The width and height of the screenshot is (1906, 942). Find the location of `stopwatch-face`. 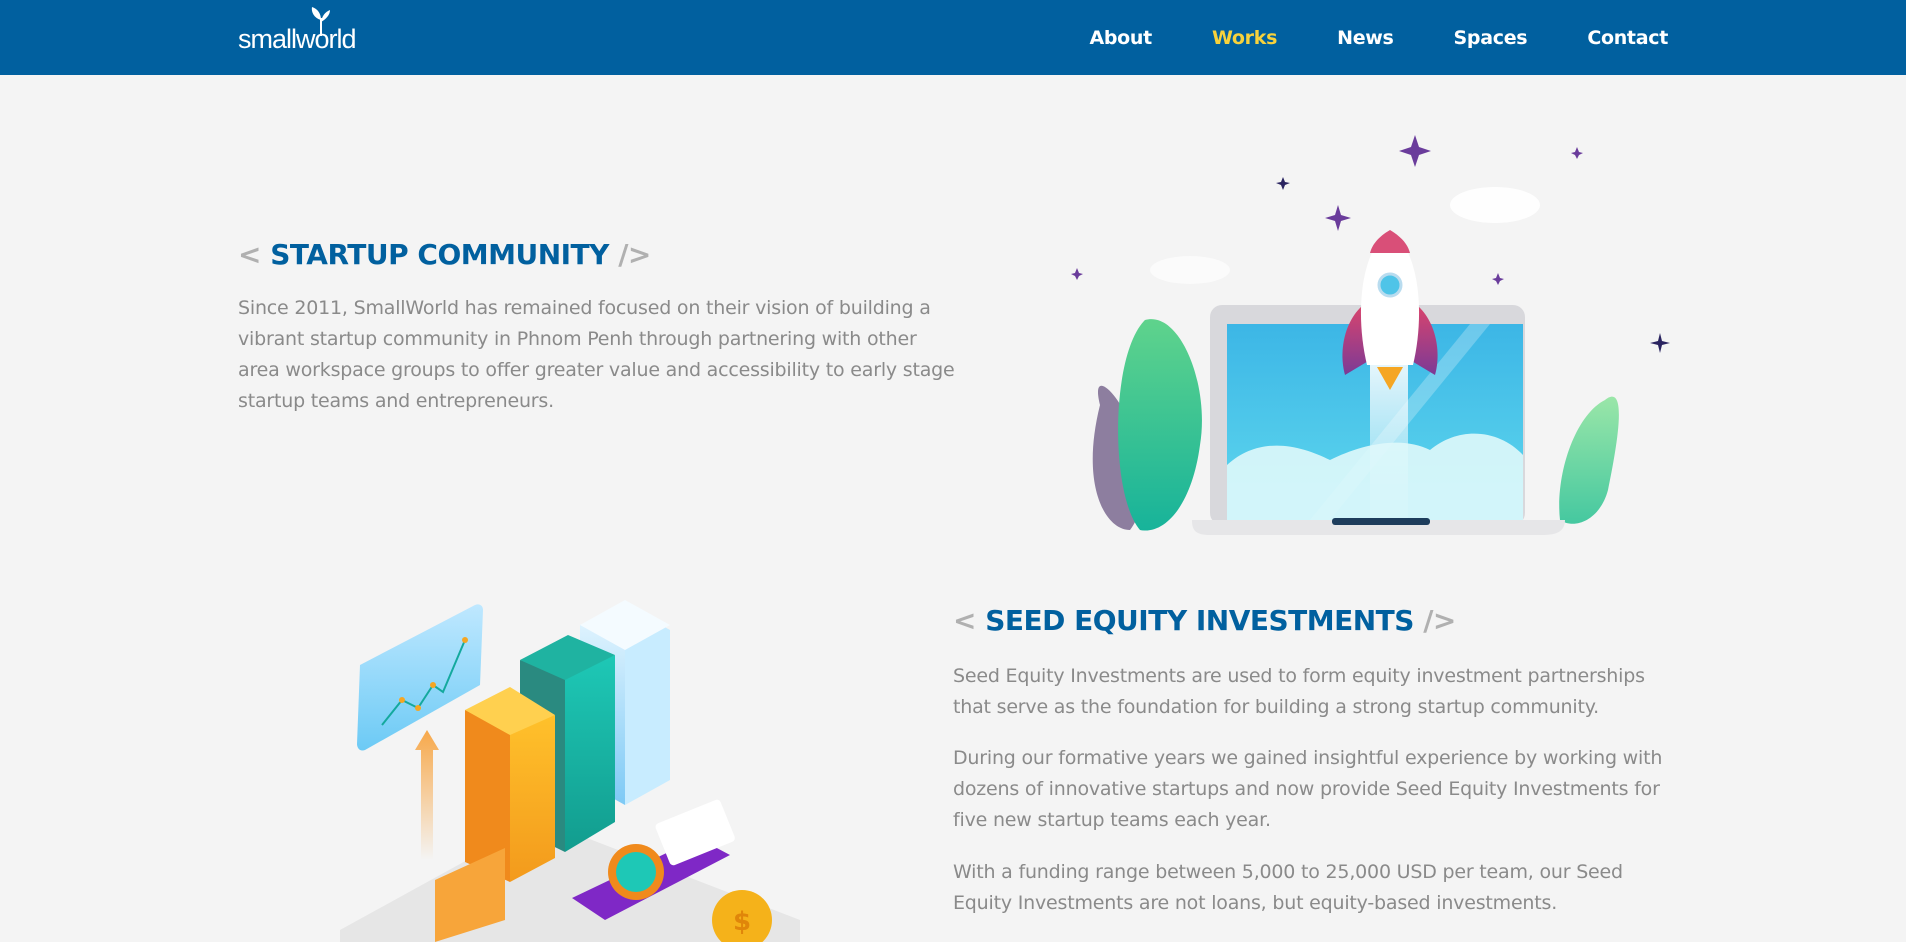

stopwatch-face is located at coordinates (636, 872).